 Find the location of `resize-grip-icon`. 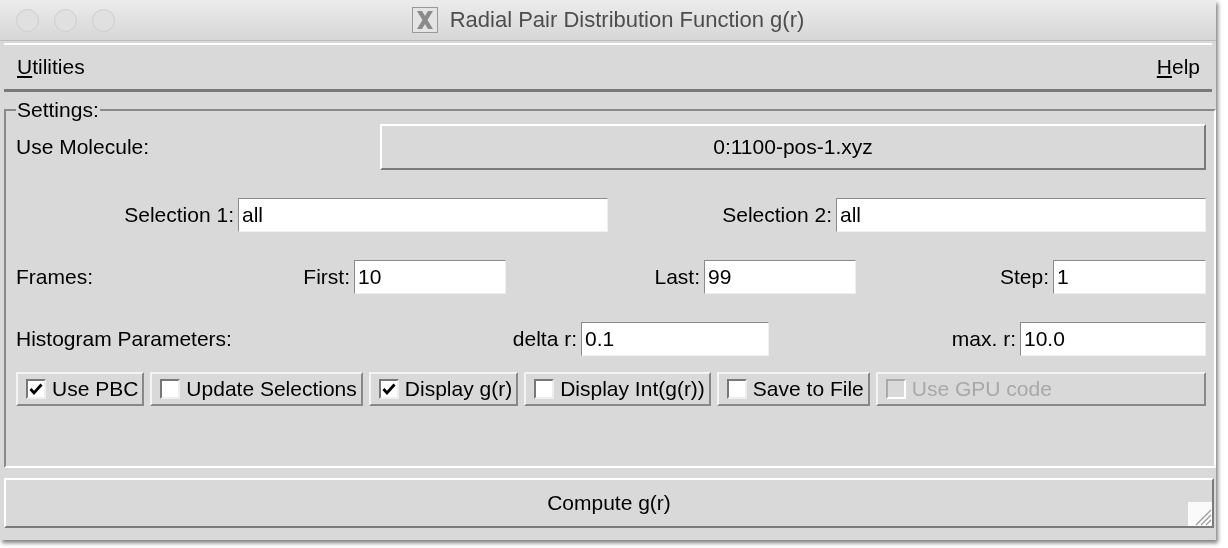

resize-grip-icon is located at coordinates (1200, 514).